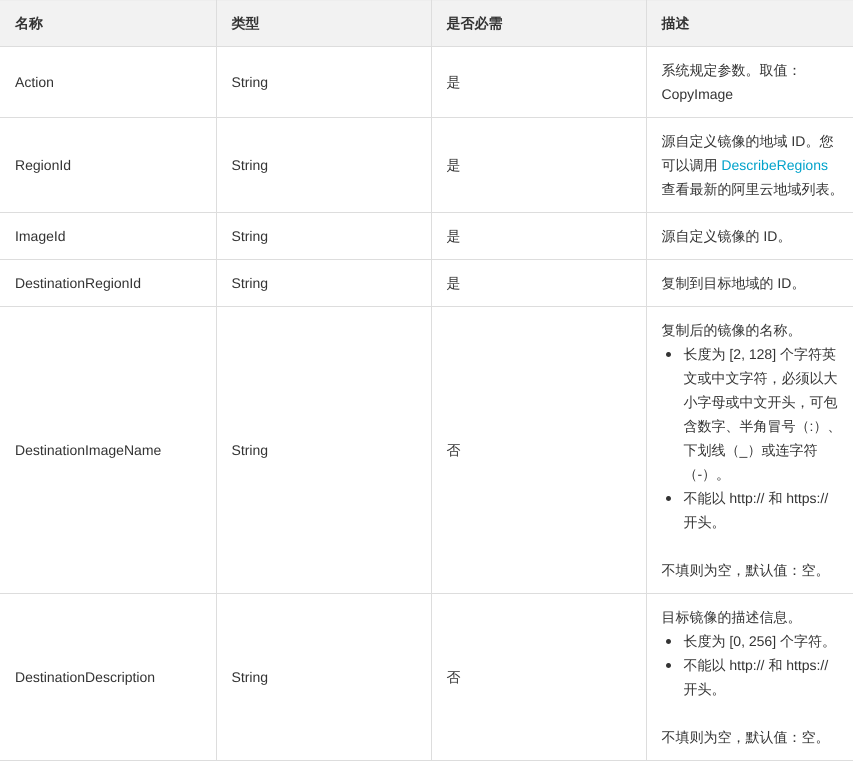  Describe the element at coordinates (34, 82) in the screenshot. I see `param-name: Action` at that location.